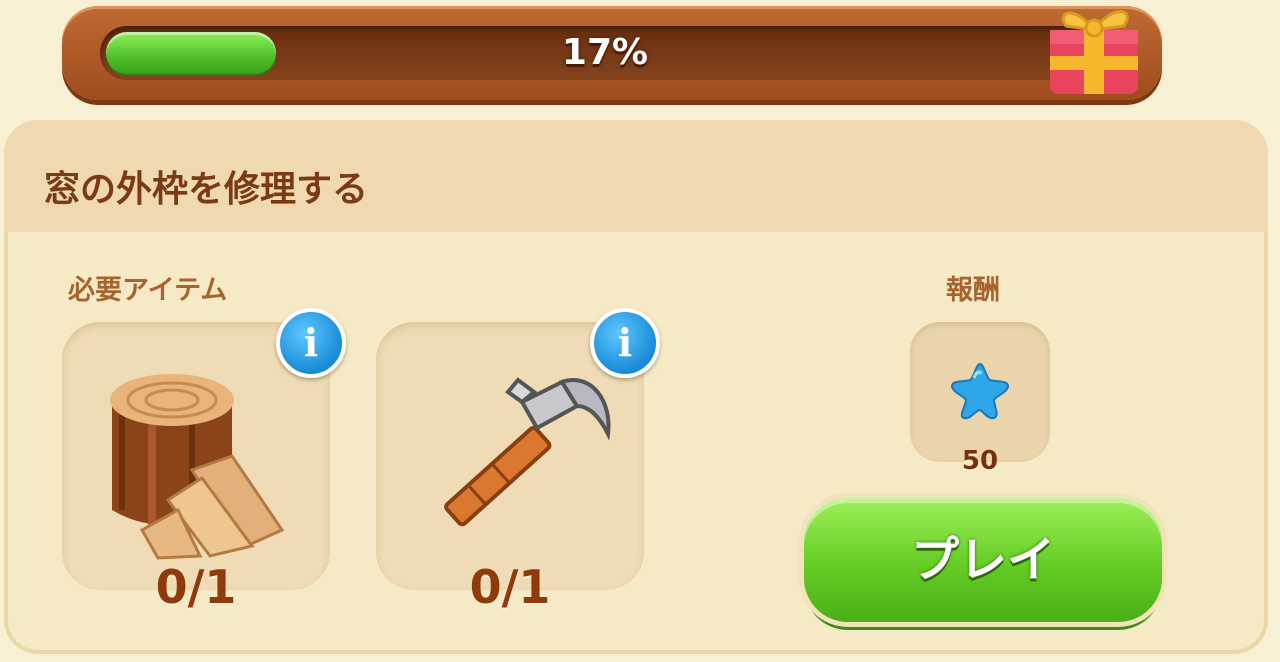 This screenshot has width=1280, height=662. Describe the element at coordinates (1092, 49) in the screenshot. I see `gift-box-icon` at that location.